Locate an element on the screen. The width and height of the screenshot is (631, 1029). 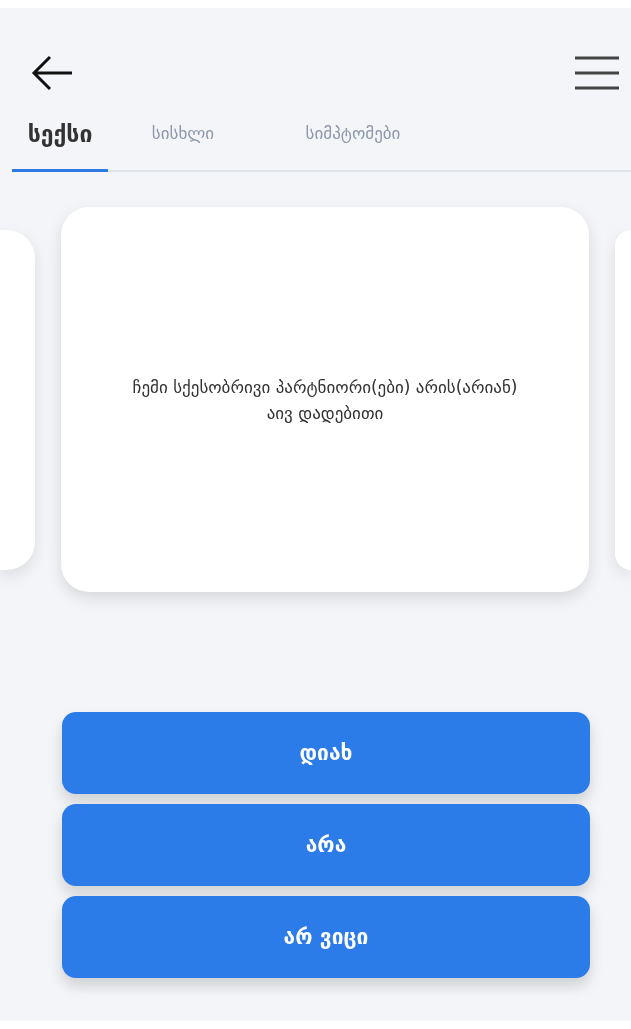
tab: სისხლი is located at coordinates (183, 147).